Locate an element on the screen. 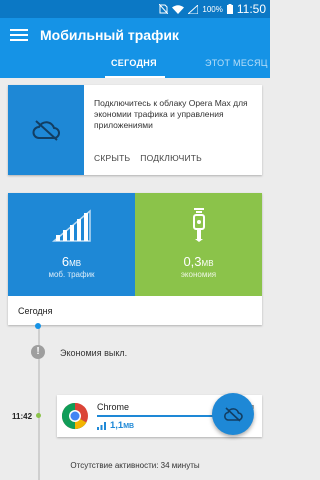  promo-icon-box is located at coordinates (46, 130).